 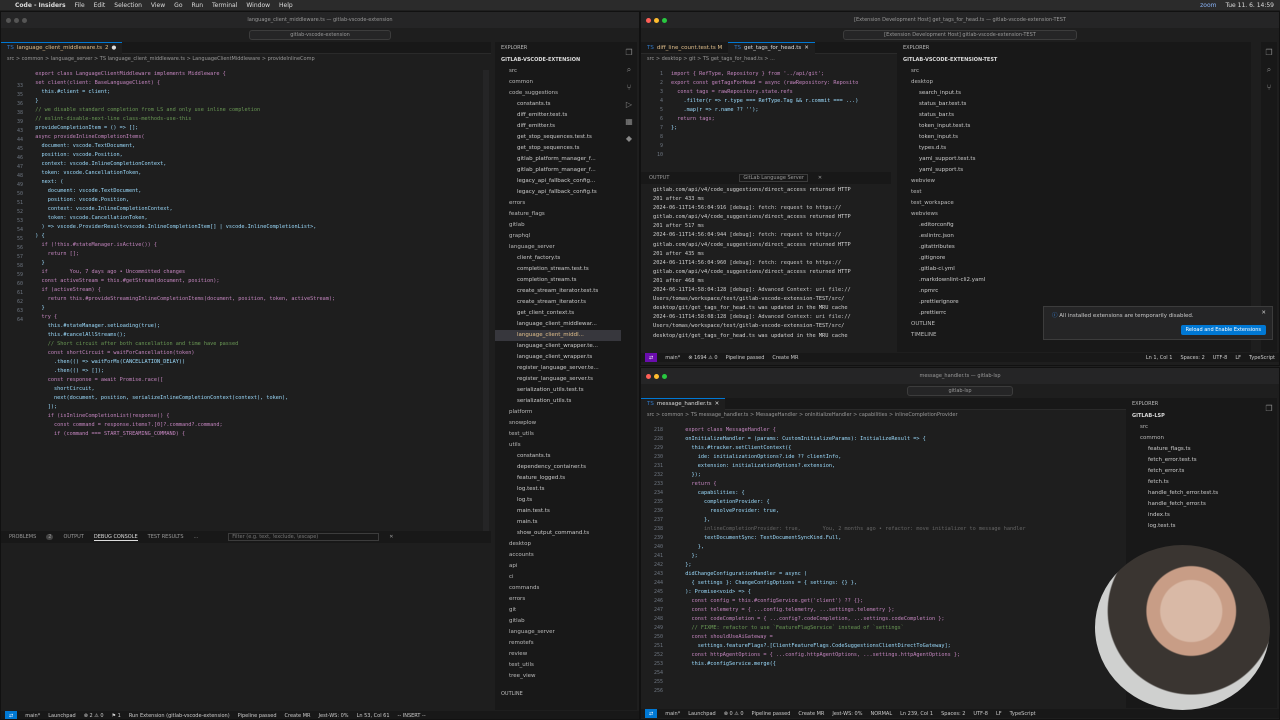 I want to click on tree-item: types.d.ts, so click(x=1074, y=148).